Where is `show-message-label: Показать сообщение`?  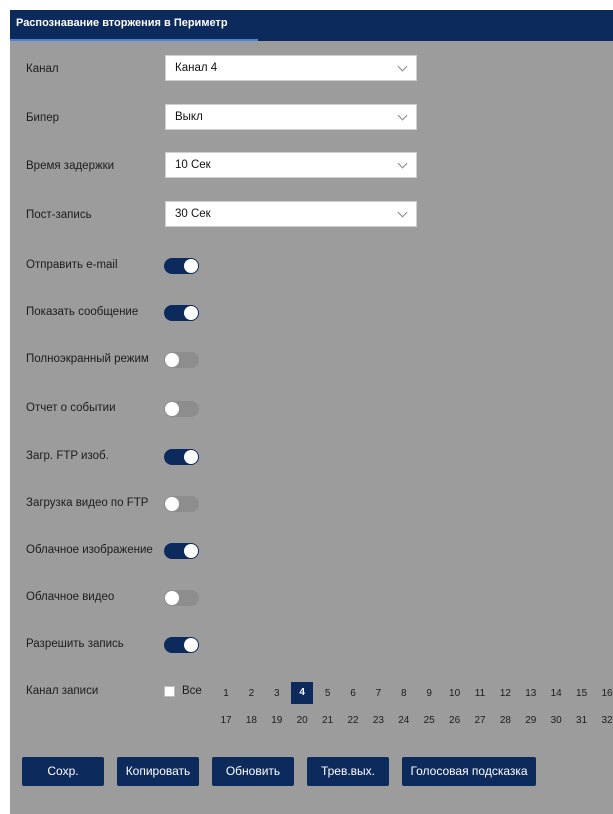 show-message-label: Показать сообщение is located at coordinates (82, 312).